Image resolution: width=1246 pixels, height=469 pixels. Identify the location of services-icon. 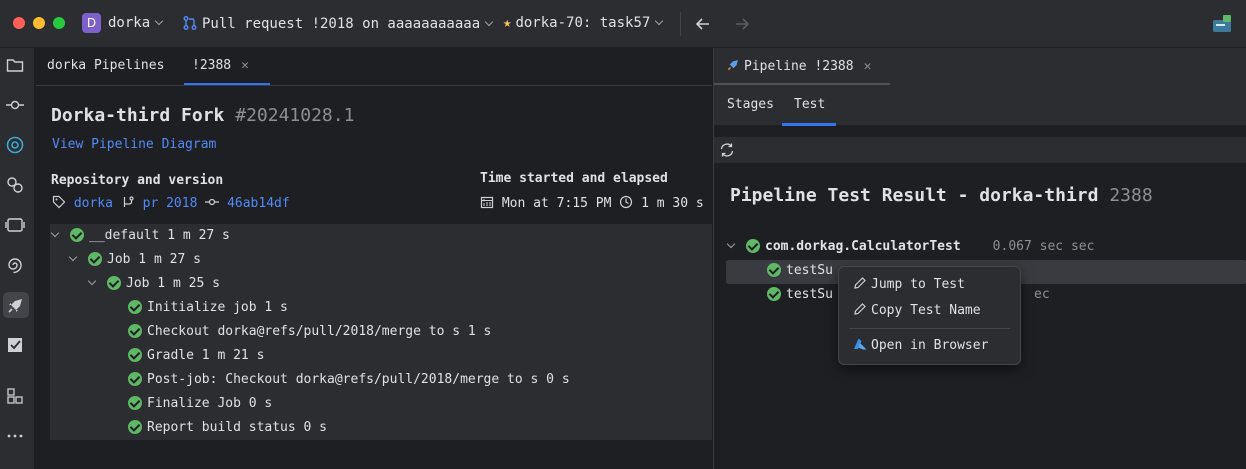
(15, 185).